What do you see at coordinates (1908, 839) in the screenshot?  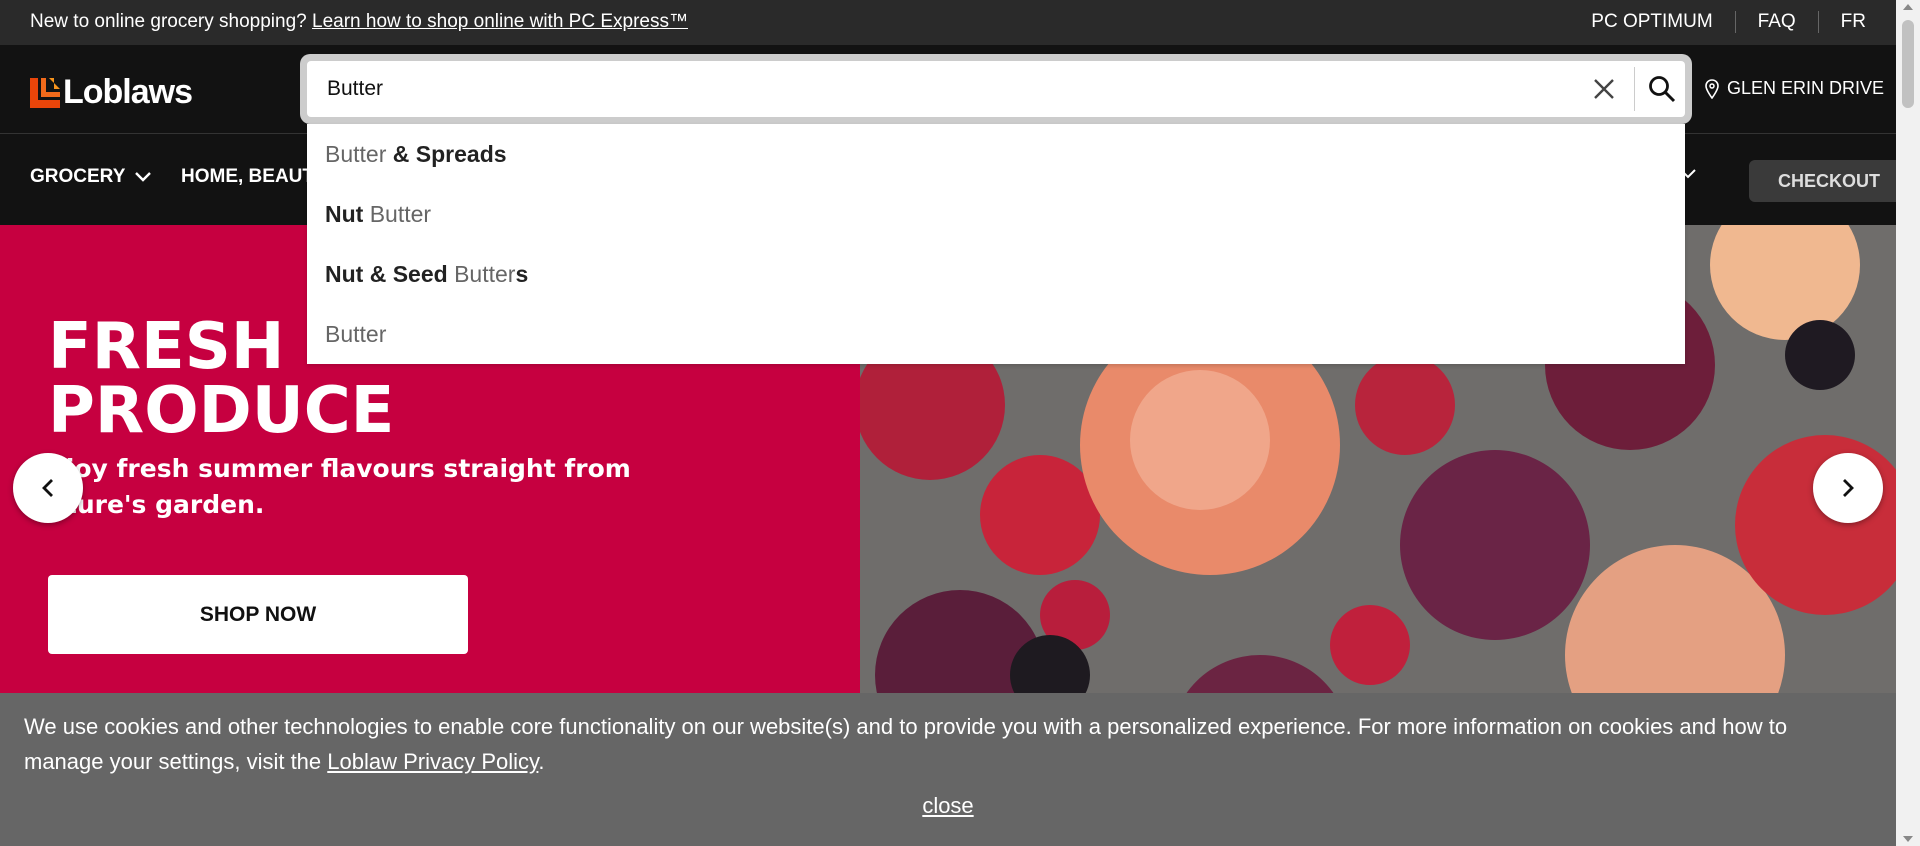 I see `scroll-down-arrow` at bounding box center [1908, 839].